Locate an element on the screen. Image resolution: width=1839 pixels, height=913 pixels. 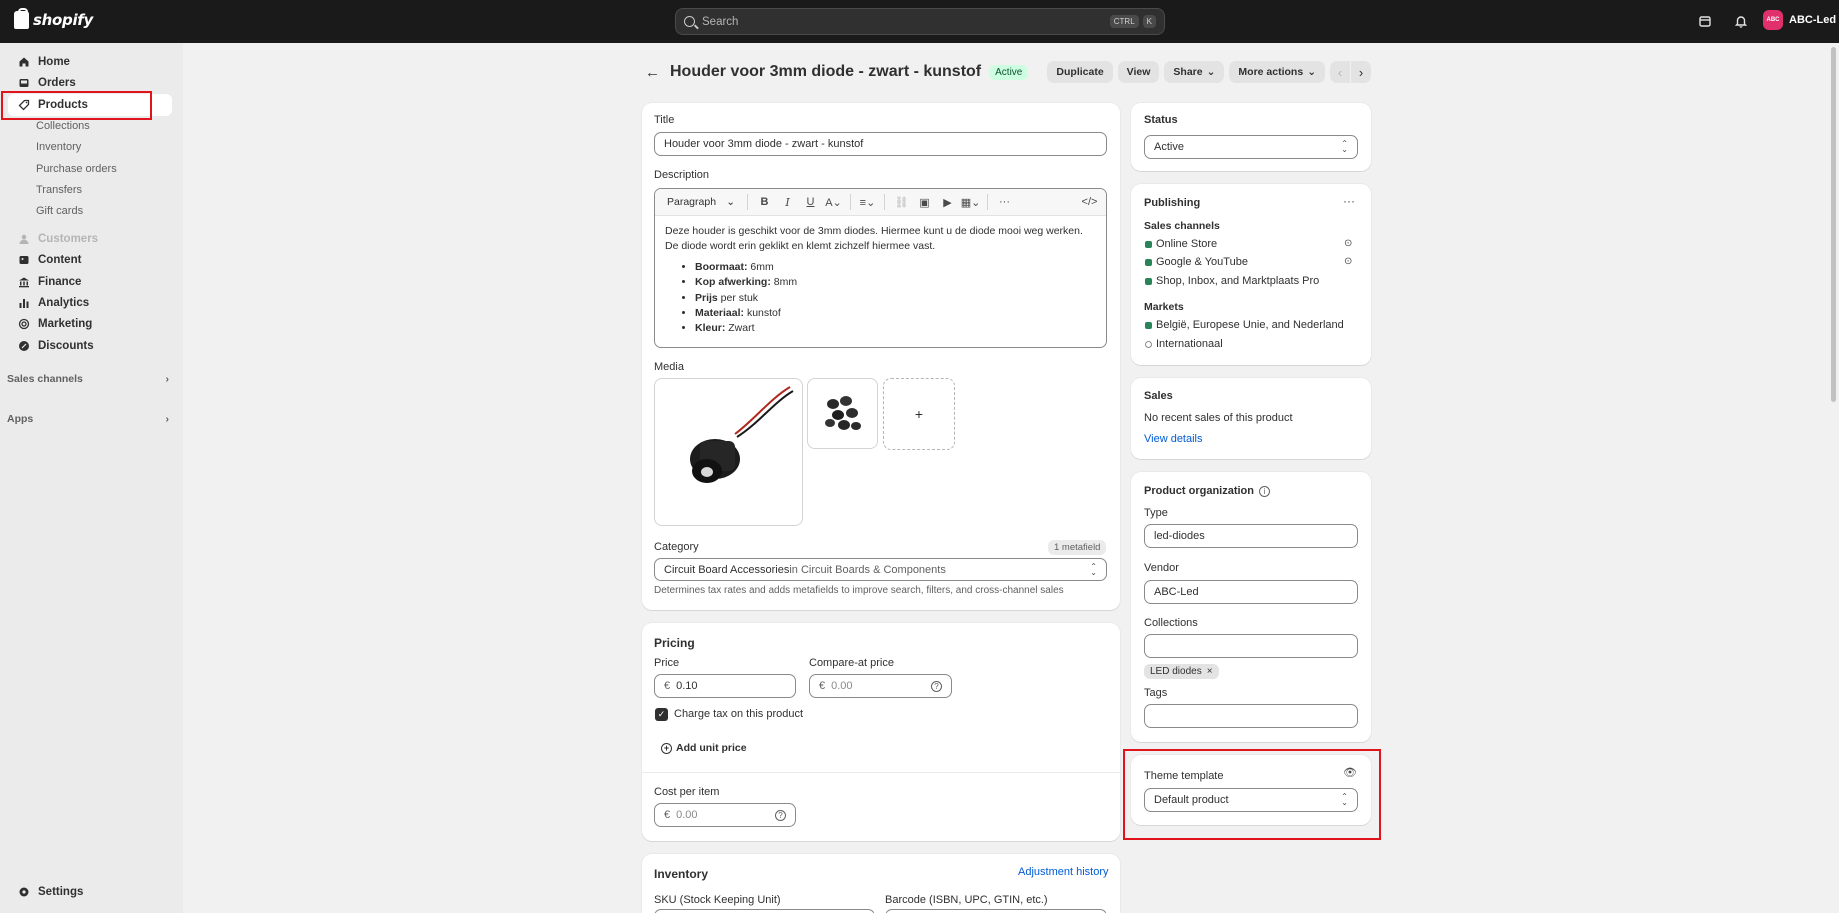
share-button: Share ⌄ is located at coordinates (1194, 72).